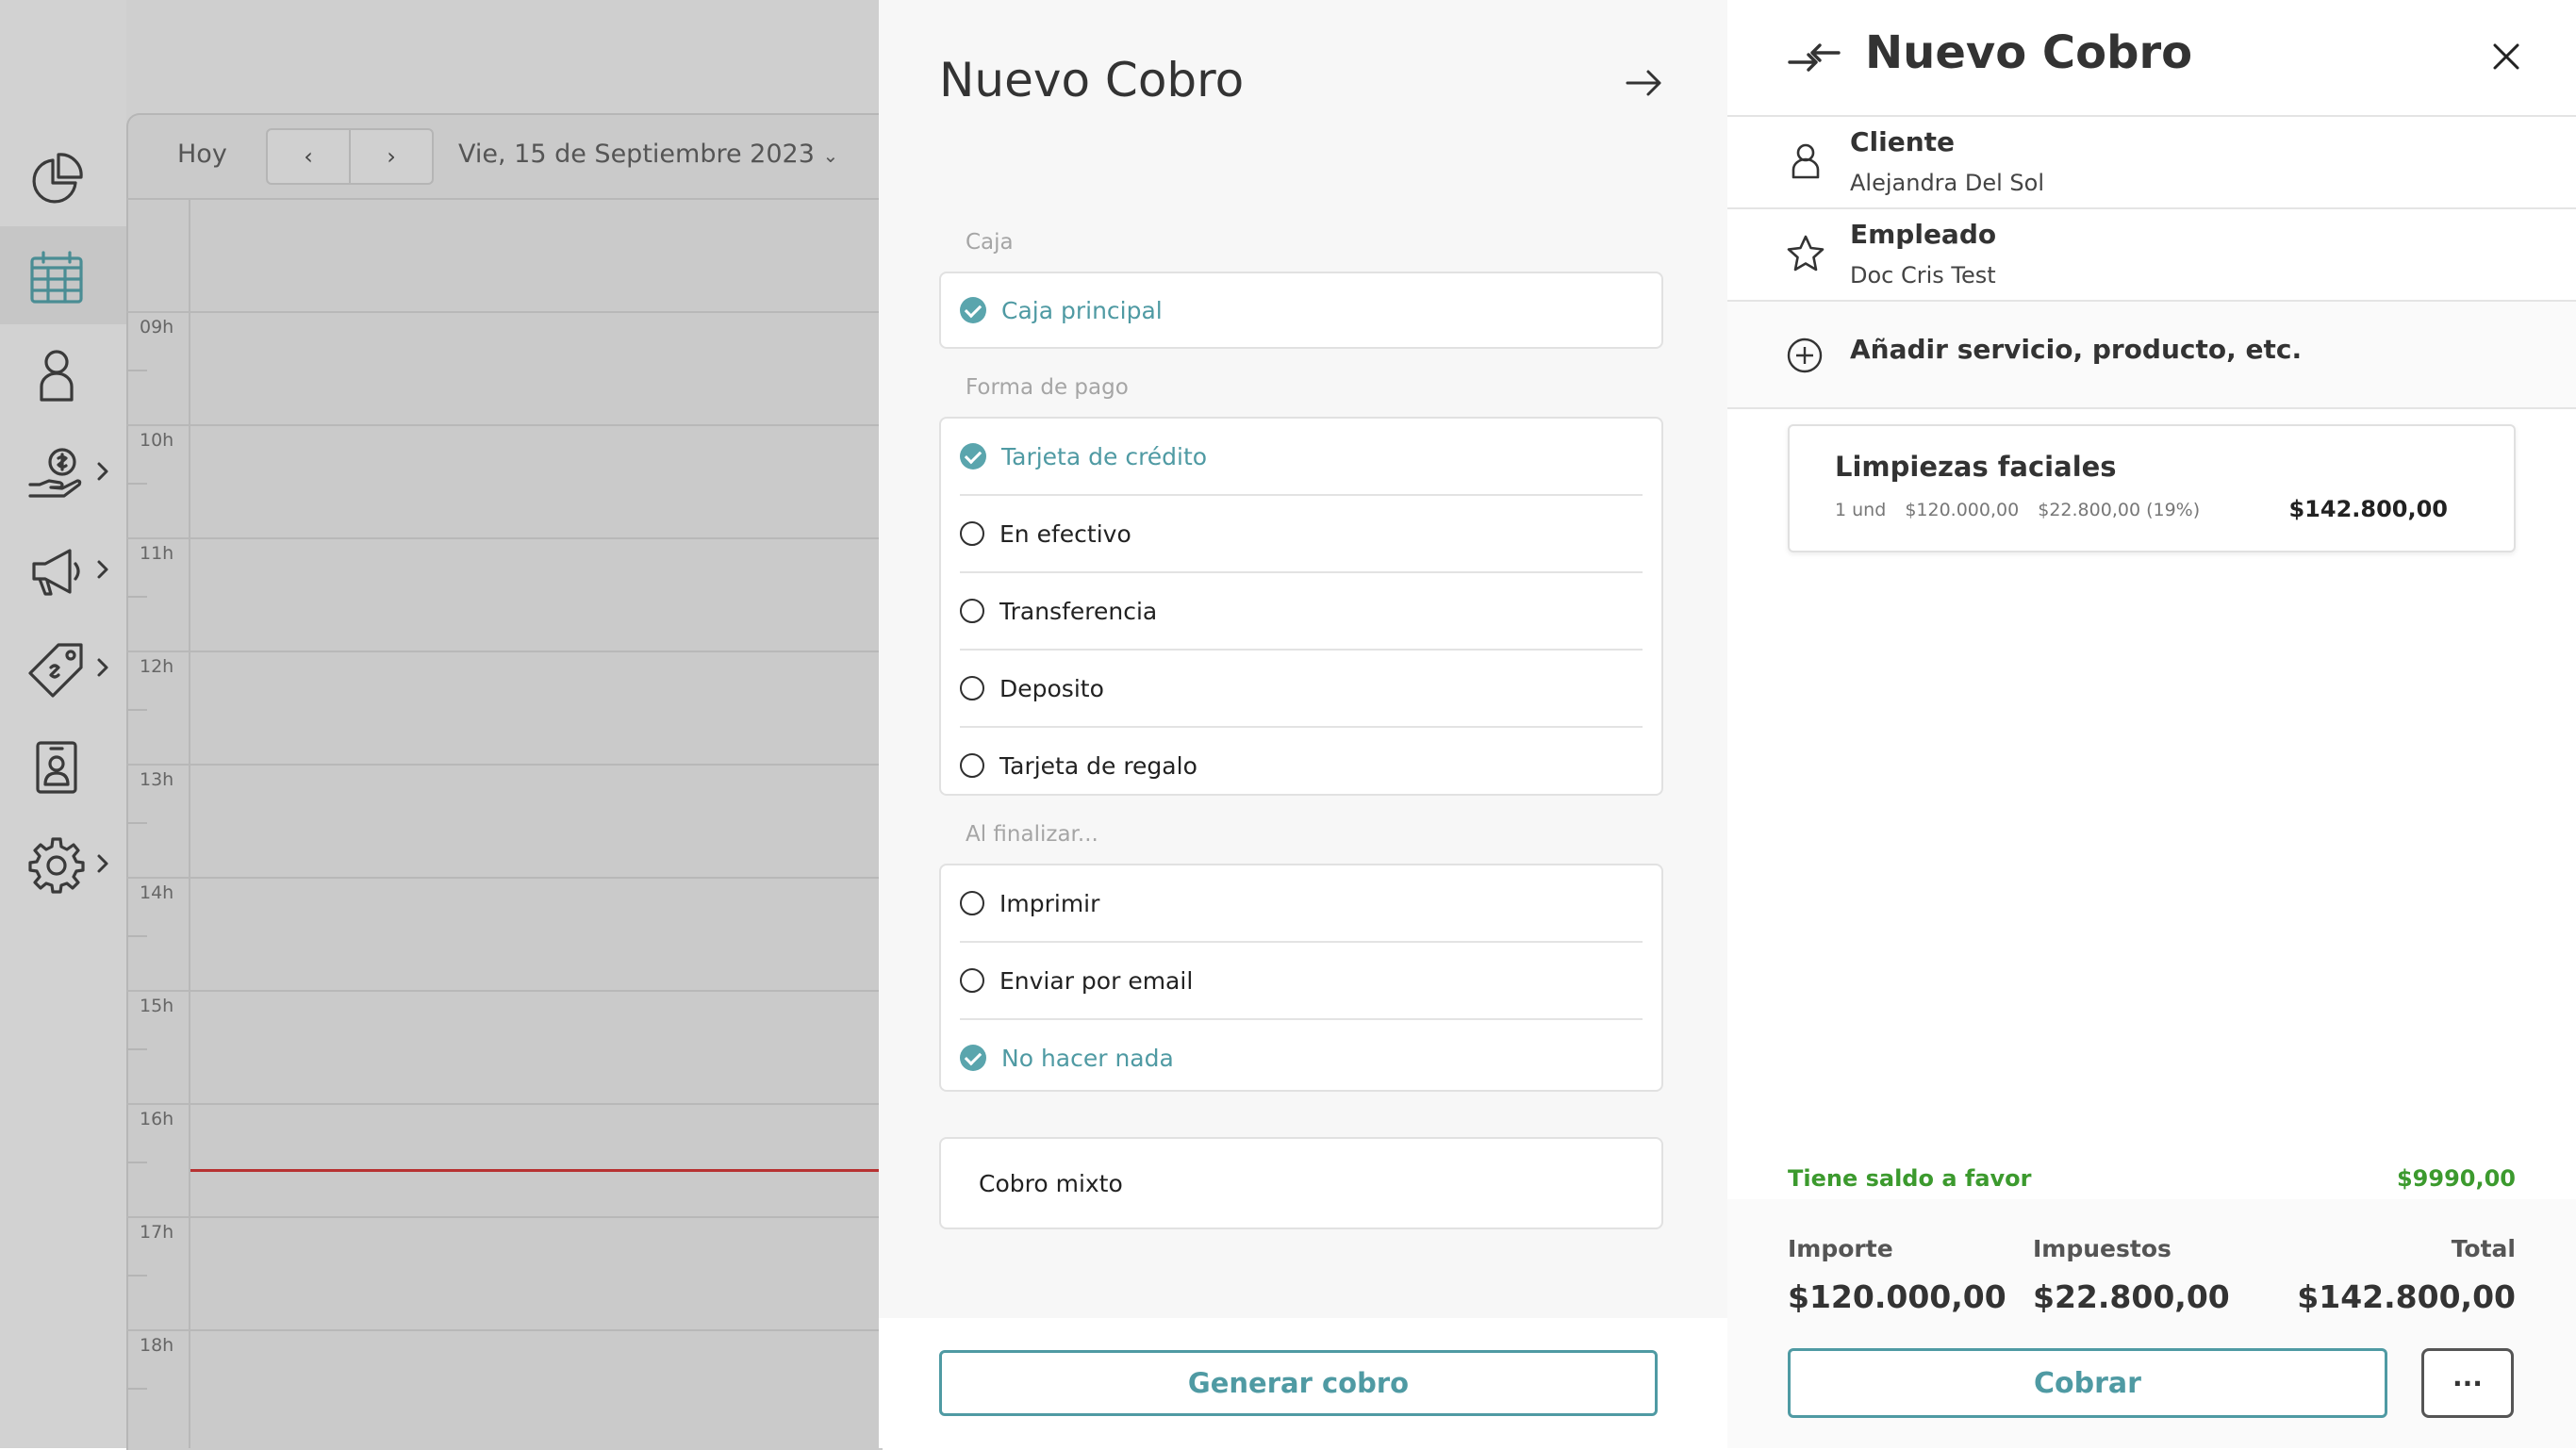  Describe the element at coordinates (1806, 254) in the screenshot. I see `star-icon` at that location.